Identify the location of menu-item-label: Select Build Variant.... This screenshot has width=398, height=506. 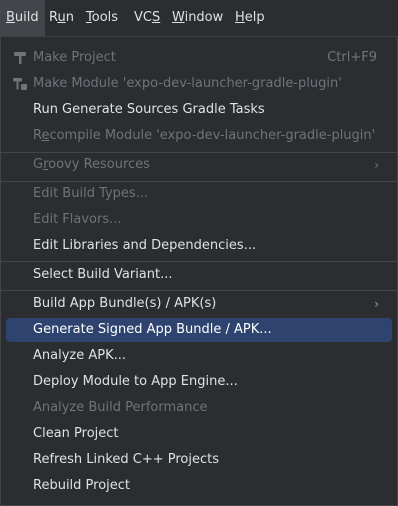
(103, 274).